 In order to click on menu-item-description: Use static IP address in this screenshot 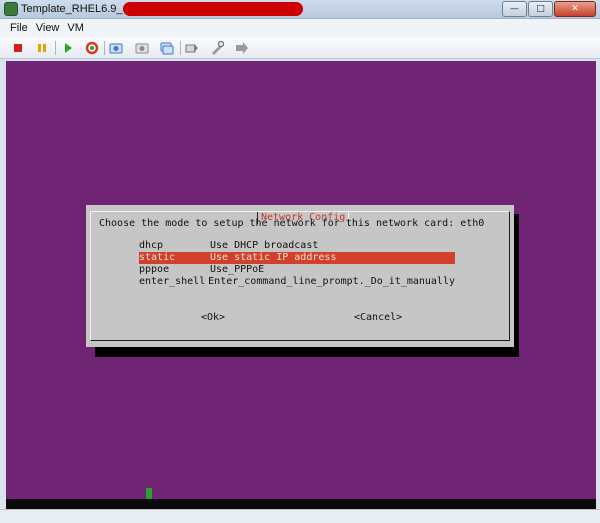, I will do `click(273, 257)`.